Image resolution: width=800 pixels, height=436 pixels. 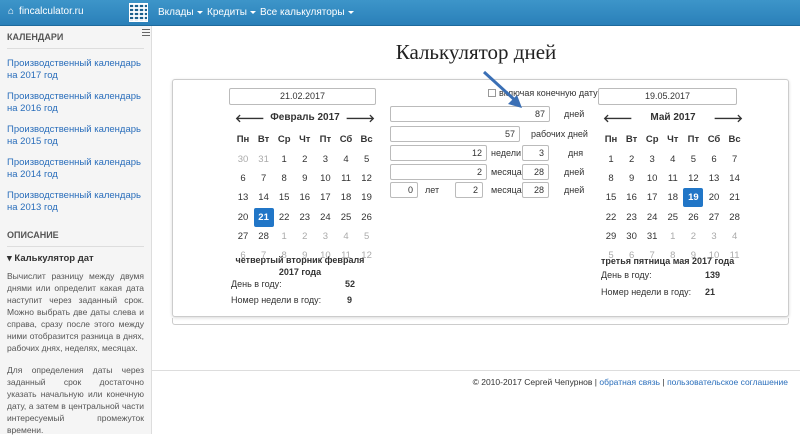 I want to click on qr-code-icon, so click(x=138, y=12).